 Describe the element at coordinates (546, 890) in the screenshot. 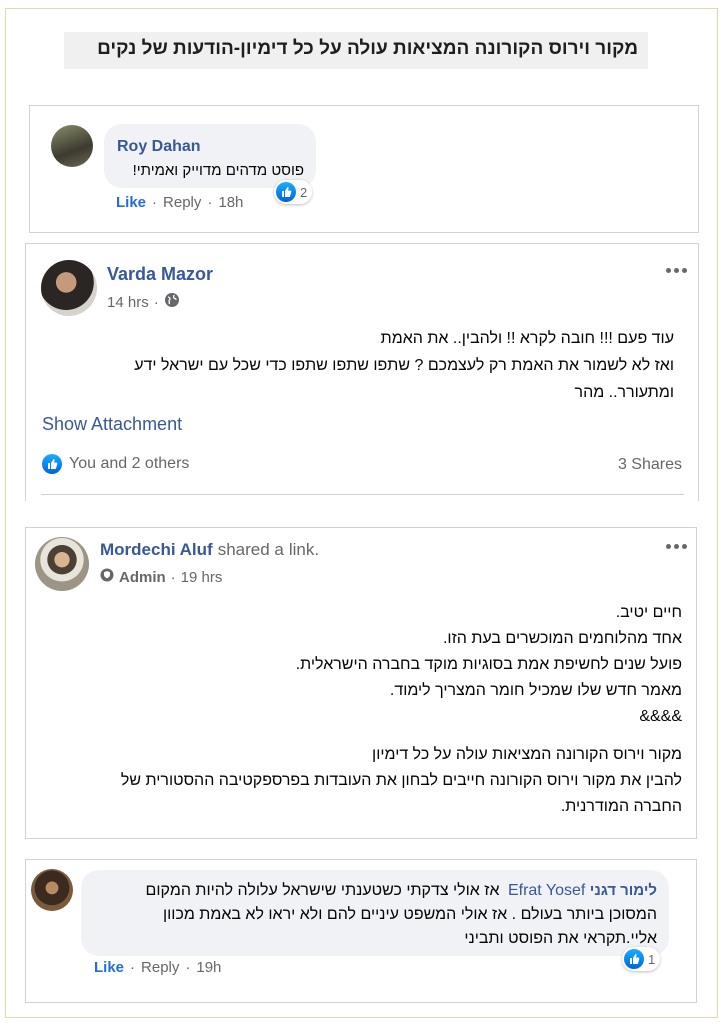

I see `tagged-user: Efrat Yosef` at that location.